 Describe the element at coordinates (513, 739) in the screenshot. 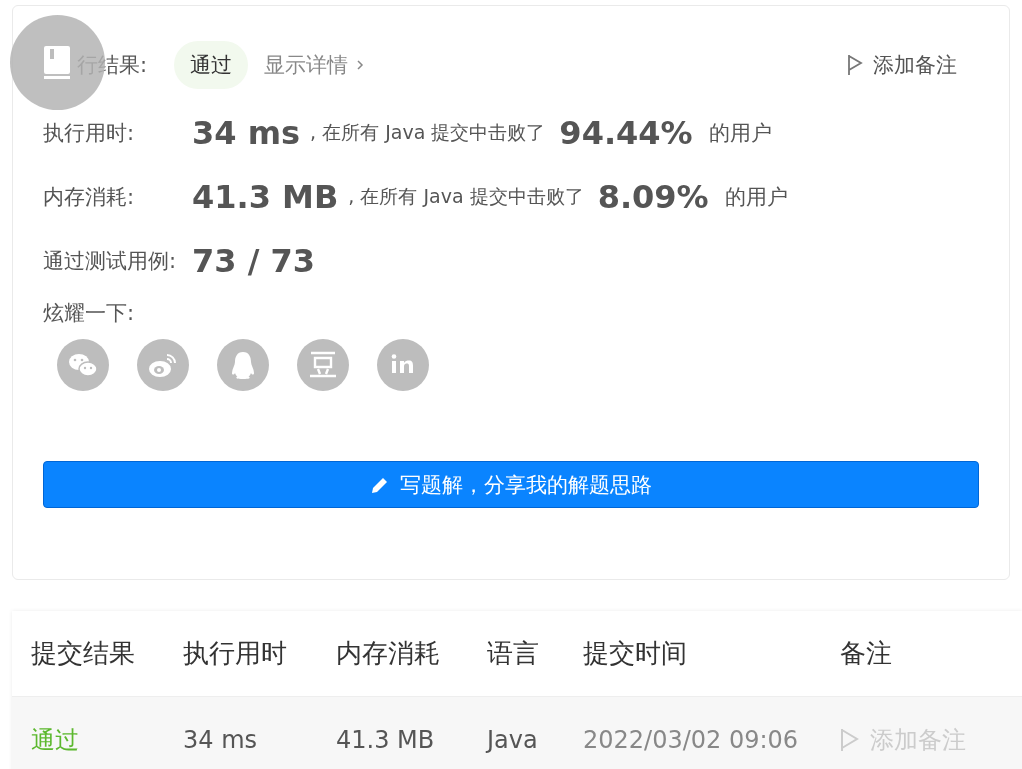

I see `table-cell-text: Java` at that location.